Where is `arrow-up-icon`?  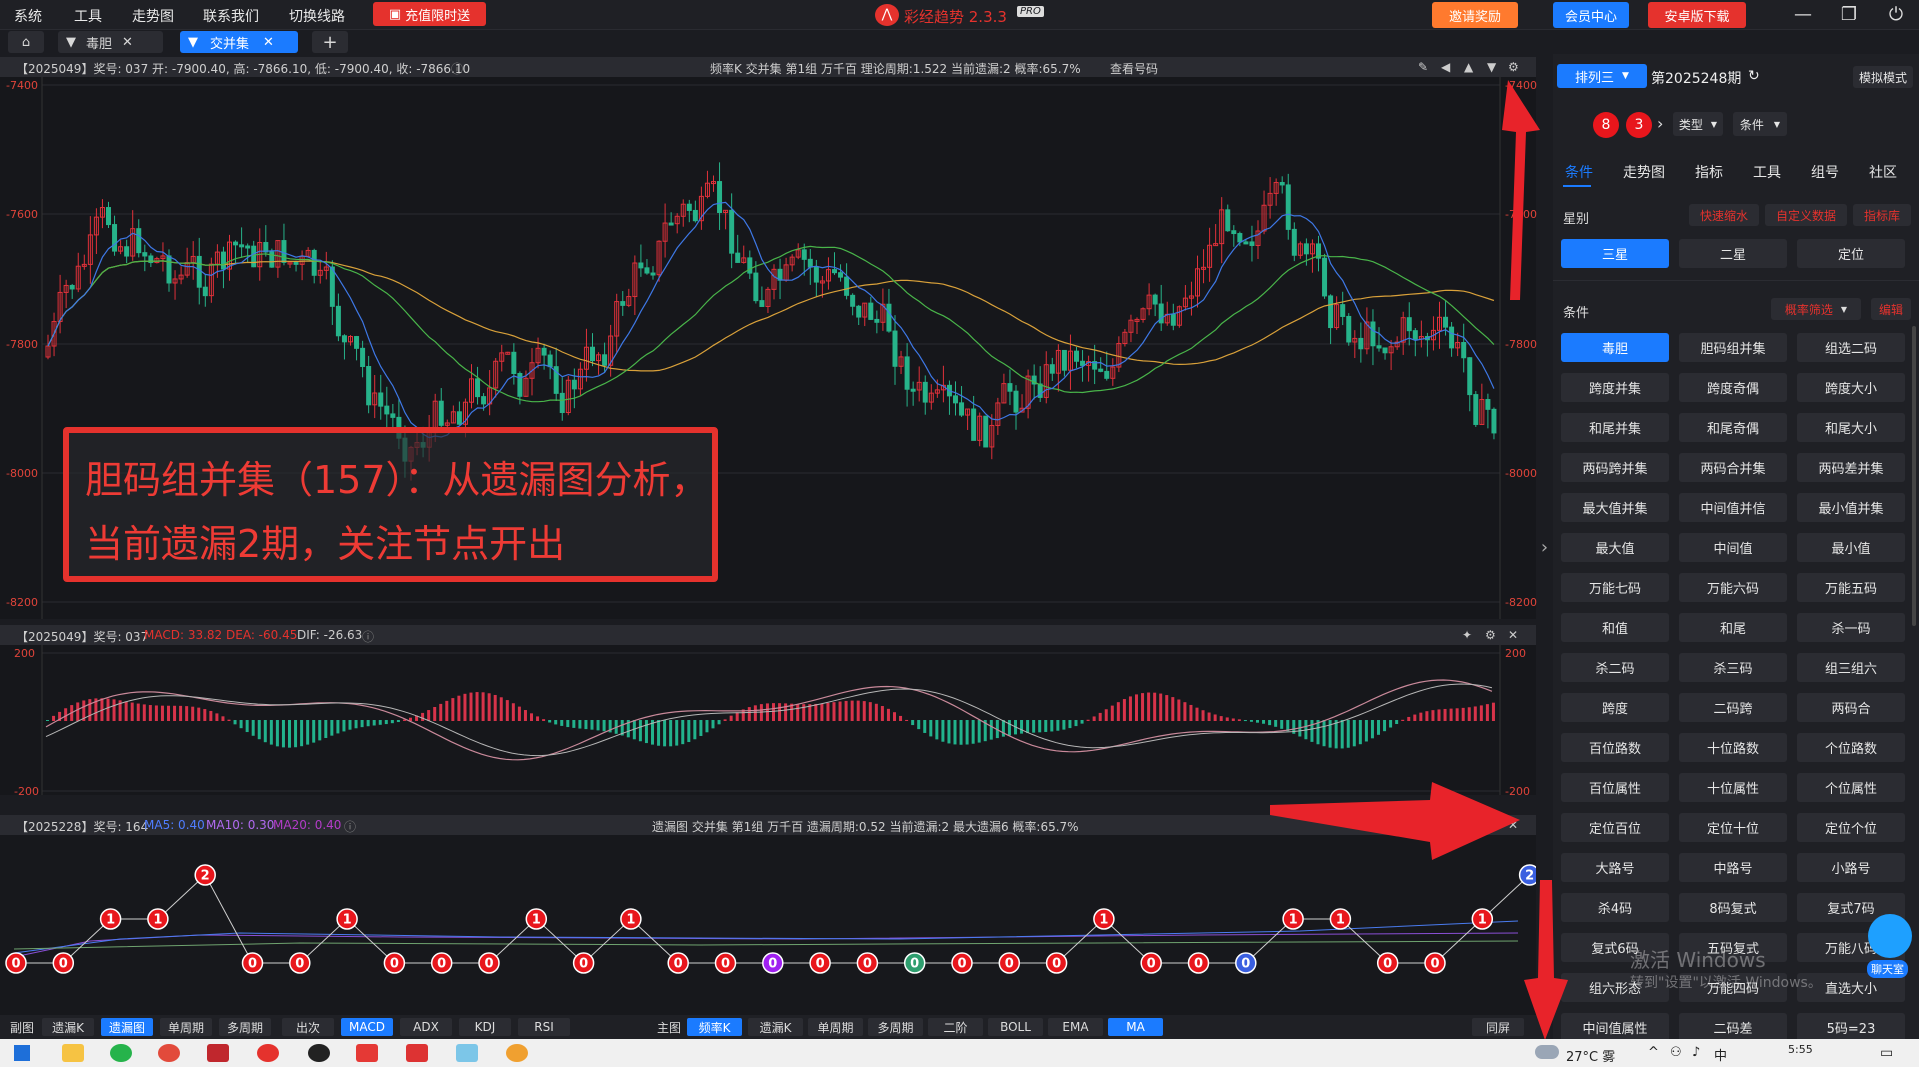 arrow-up-icon is located at coordinates (1521, 190).